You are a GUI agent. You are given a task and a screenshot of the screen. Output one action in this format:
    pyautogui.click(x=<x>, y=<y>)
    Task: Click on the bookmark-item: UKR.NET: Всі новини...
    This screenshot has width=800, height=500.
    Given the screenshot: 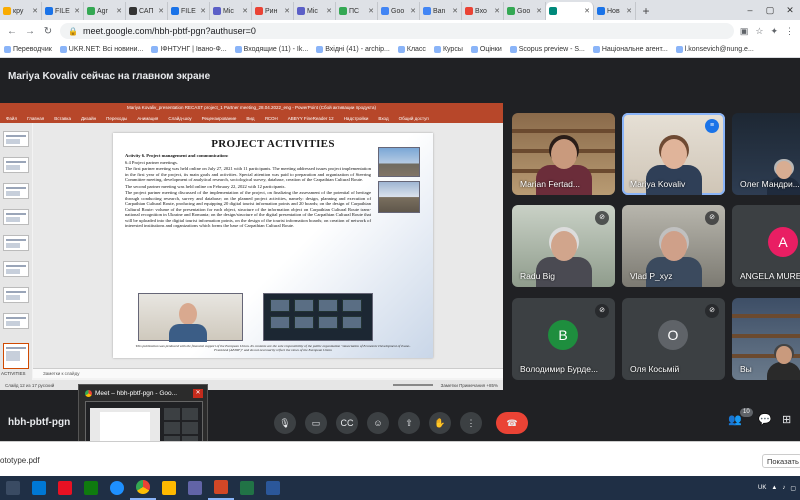 What is the action you would take?
    pyautogui.click(x=101, y=49)
    